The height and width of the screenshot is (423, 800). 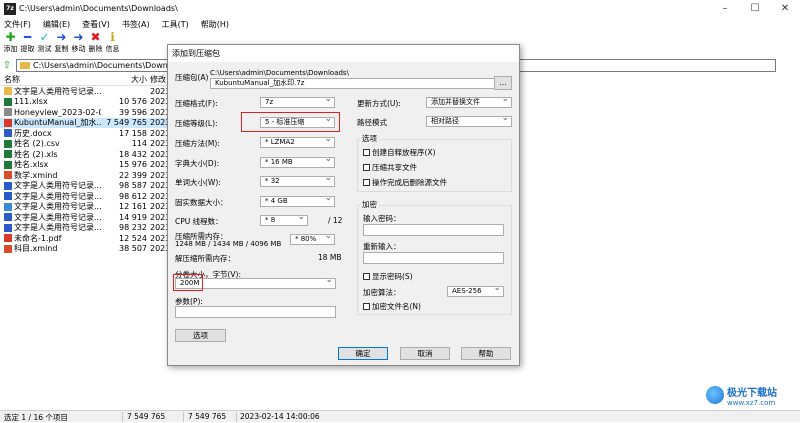 I want to click on path-mode-select: 相对路径, so click(x=469, y=120).